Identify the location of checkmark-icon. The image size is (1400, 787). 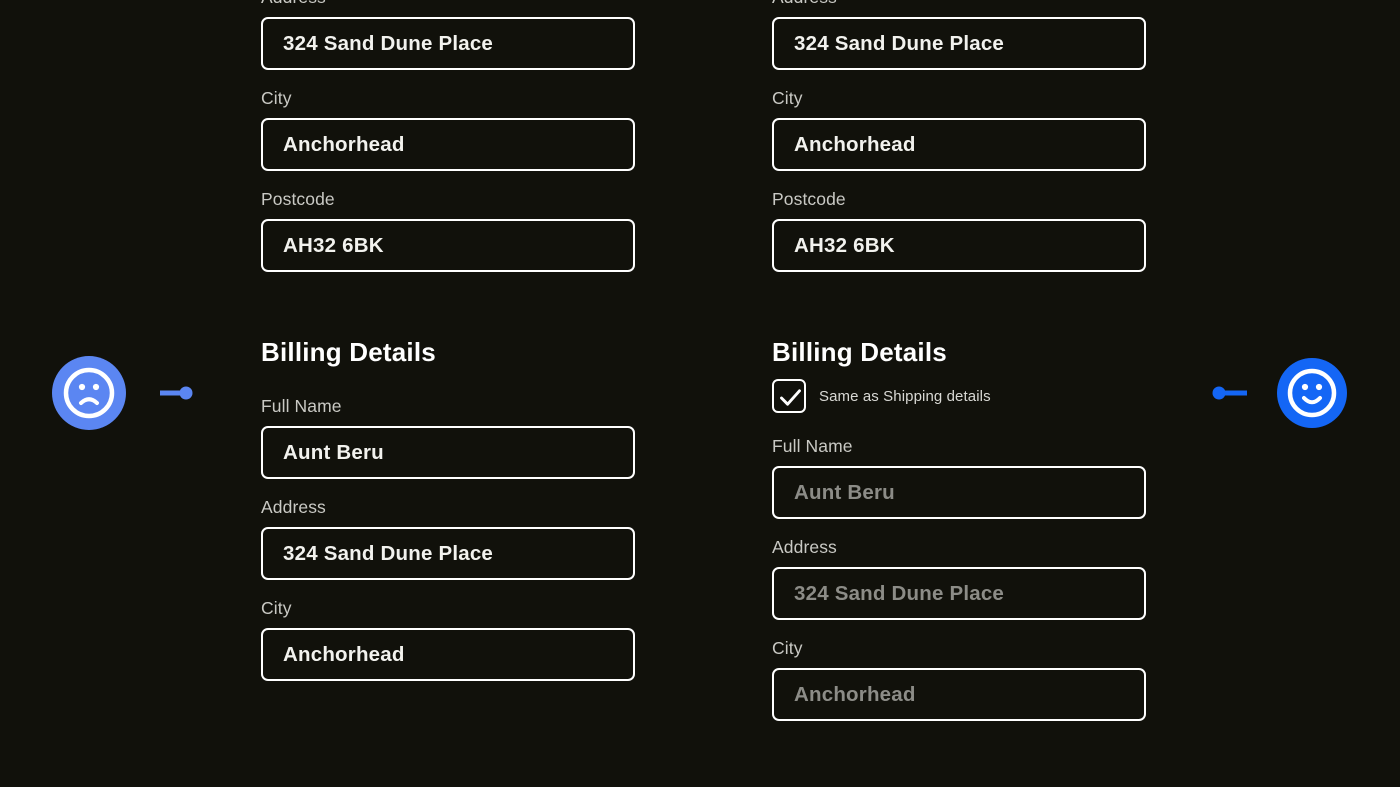
(790, 397).